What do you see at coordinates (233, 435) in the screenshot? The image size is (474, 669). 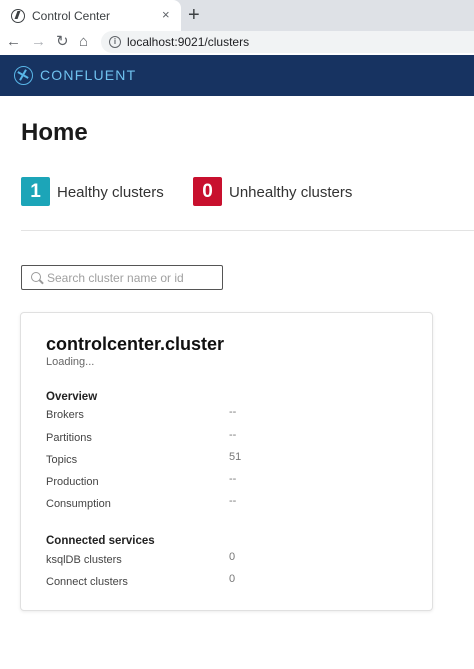 I see `partitions-value: --` at bounding box center [233, 435].